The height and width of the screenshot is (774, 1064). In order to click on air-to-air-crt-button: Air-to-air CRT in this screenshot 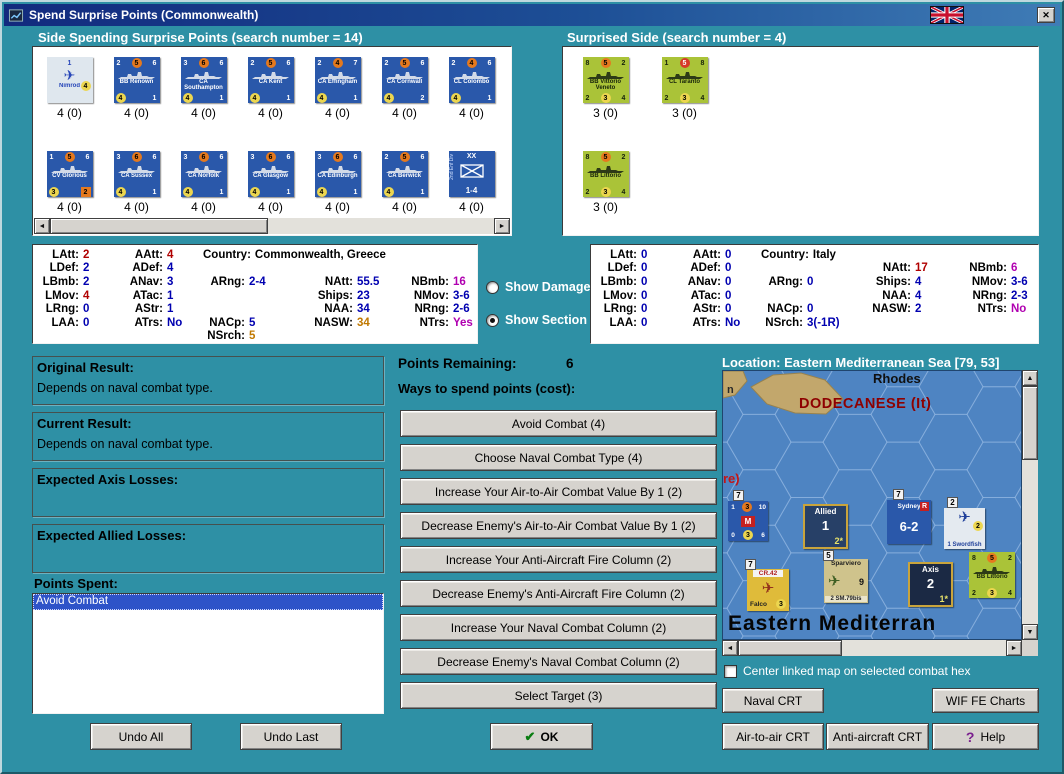, I will do `click(773, 736)`.